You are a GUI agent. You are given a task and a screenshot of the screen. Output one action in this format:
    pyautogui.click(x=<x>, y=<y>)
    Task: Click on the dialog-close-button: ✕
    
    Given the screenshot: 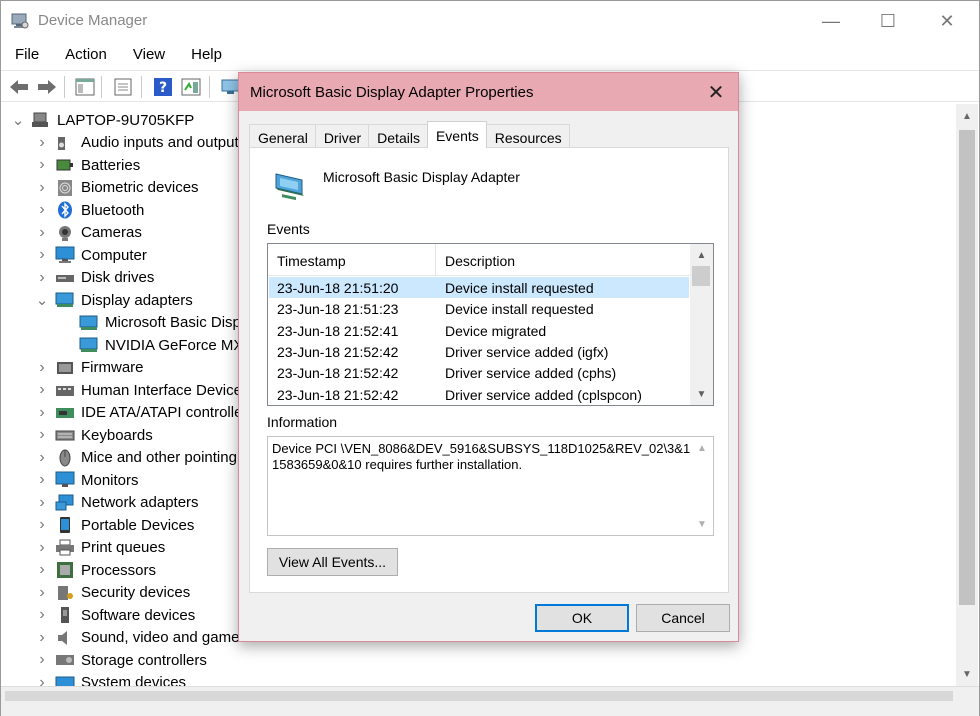 What is the action you would take?
    pyautogui.click(x=716, y=92)
    